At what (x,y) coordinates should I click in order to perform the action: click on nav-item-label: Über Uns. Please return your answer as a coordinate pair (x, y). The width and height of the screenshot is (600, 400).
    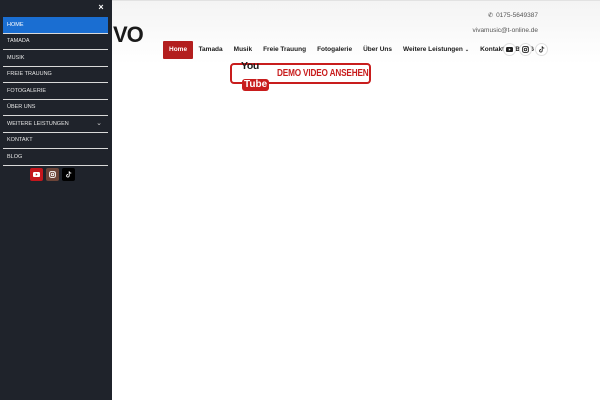
    Looking at the image, I should click on (378, 49).